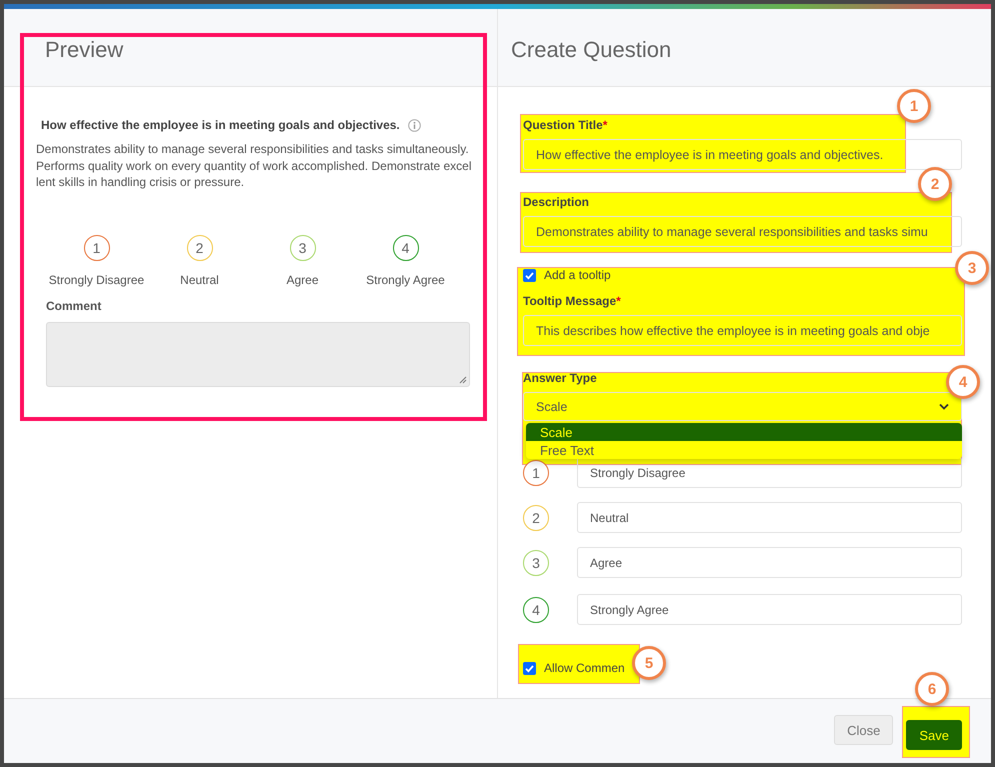 This screenshot has height=767, width=995. Describe the element at coordinates (405, 279) in the screenshot. I see `rating-label: Strongly Agree` at that location.